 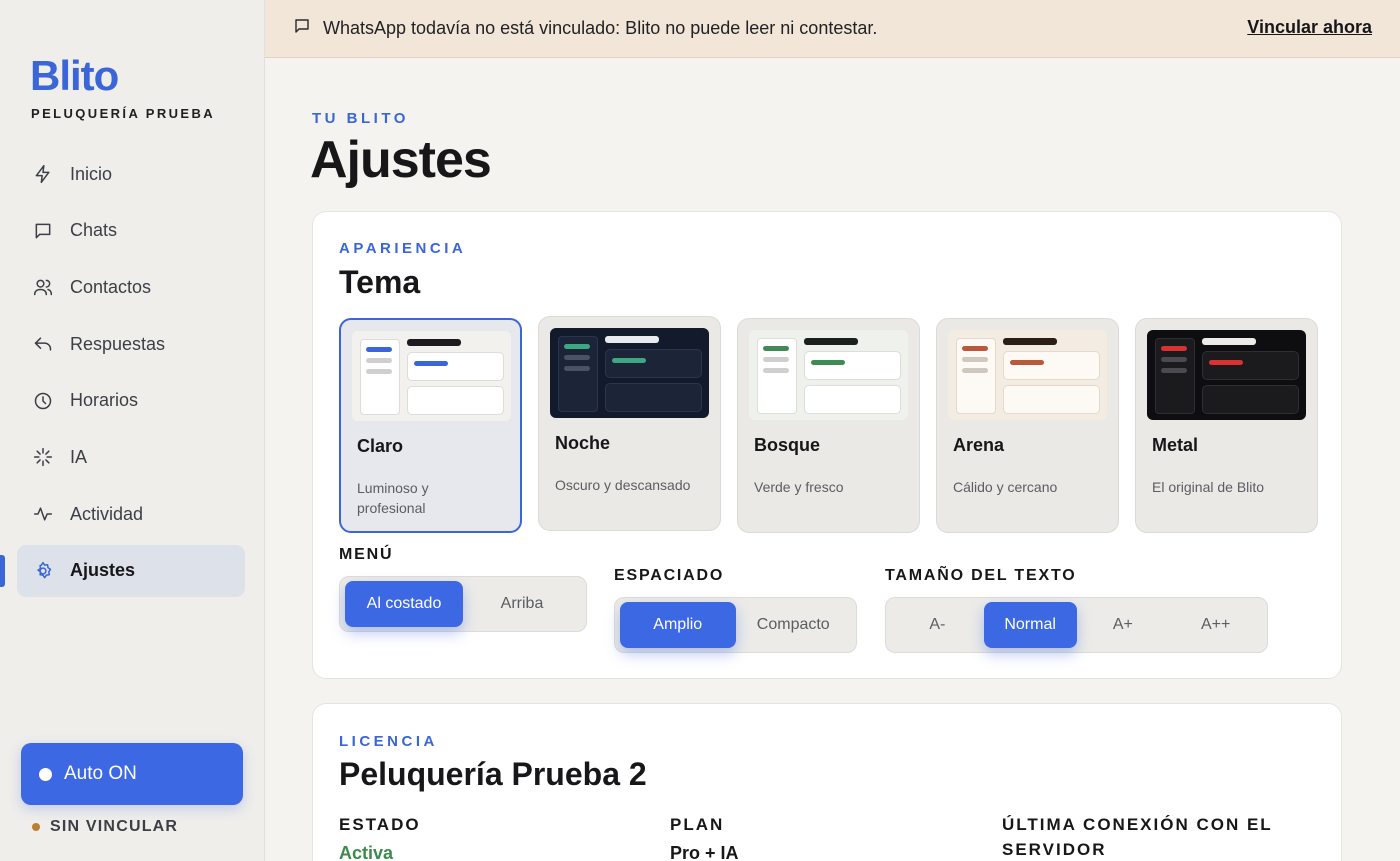 I want to click on sidebar-item-horarios: Horarios, so click(x=131, y=401).